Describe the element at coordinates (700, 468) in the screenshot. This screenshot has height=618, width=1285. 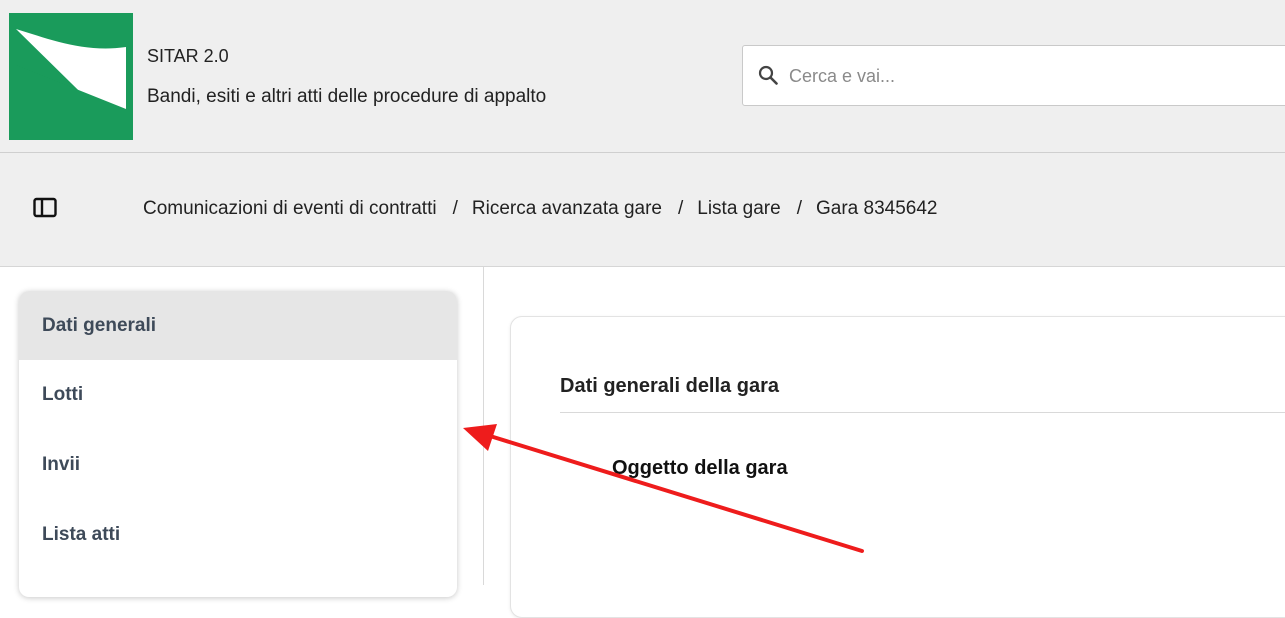
I see `field-label-oggetto: Oggetto della gara` at that location.